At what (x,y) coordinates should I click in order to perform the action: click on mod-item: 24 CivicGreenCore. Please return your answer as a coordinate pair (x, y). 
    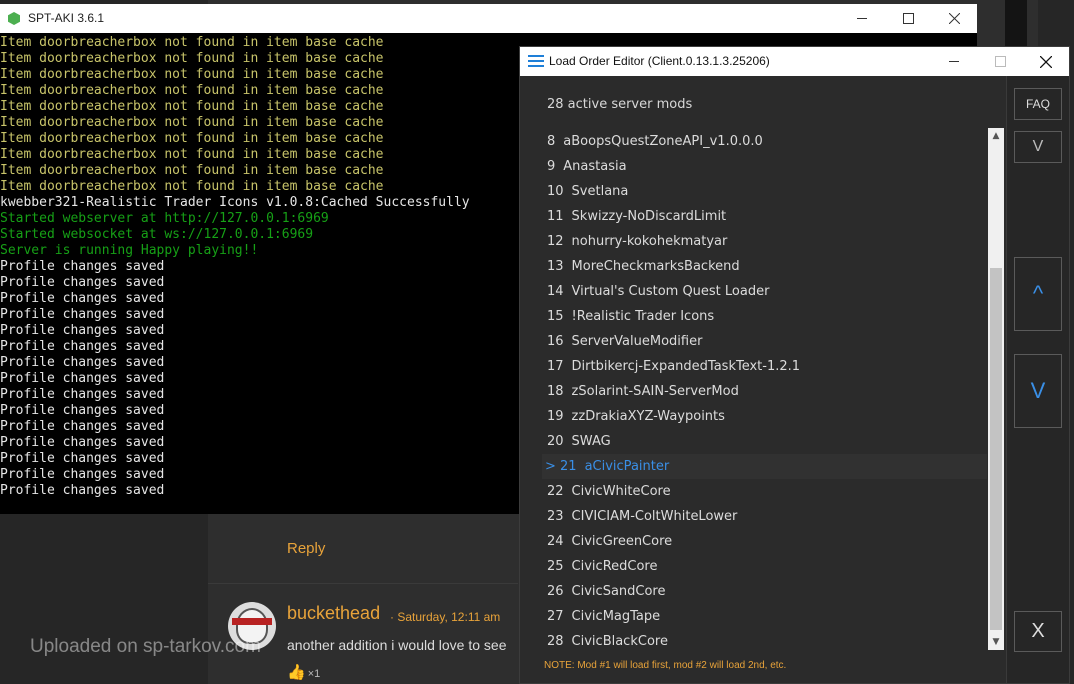
    Looking at the image, I should click on (764, 541).